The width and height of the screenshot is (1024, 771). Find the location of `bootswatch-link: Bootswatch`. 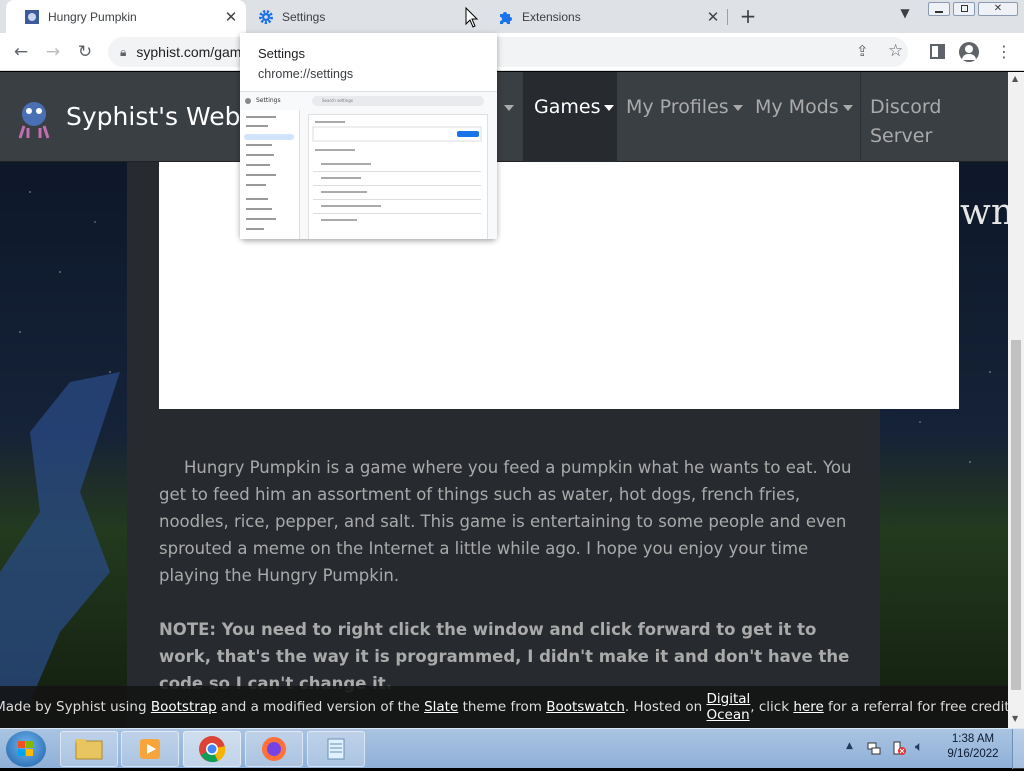

bootswatch-link: Bootswatch is located at coordinates (585, 707).